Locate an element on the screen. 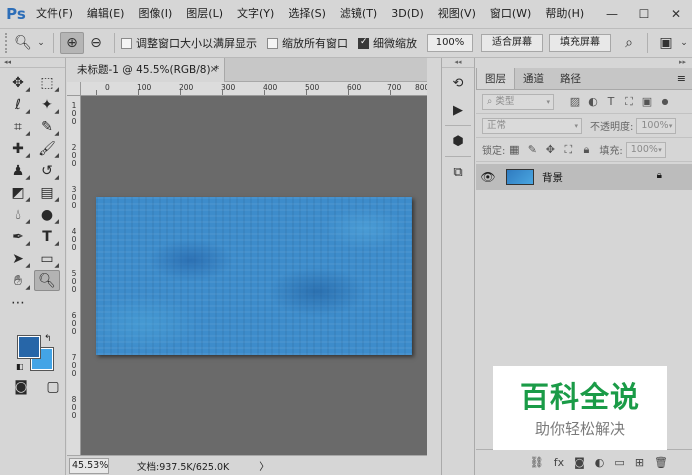 This screenshot has height=475, width=692. path-selection-tool-icon: ➤ ◢ is located at coordinates (18, 259).